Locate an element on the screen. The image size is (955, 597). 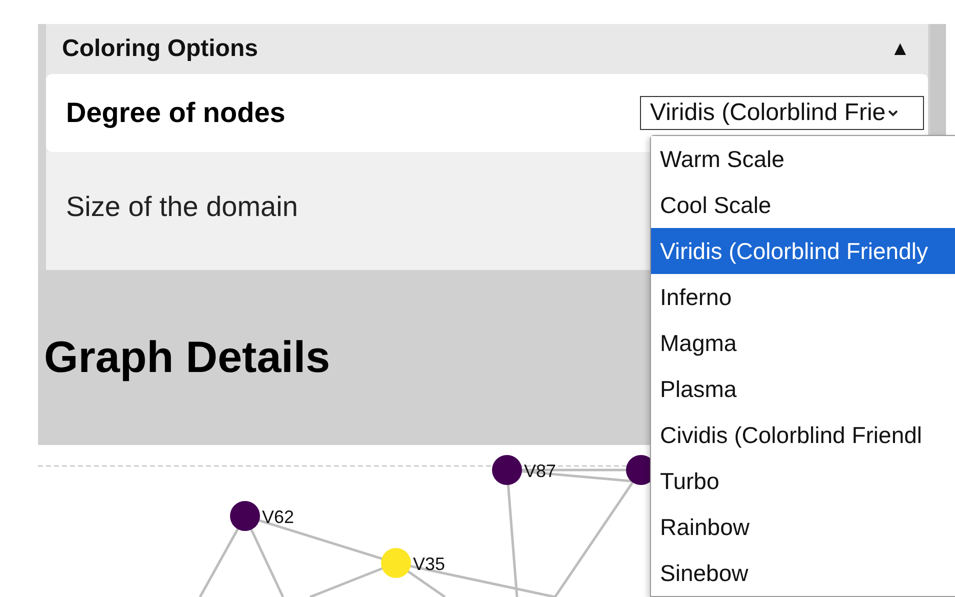
dropdown-option: Warm Scale is located at coordinates (803, 159).